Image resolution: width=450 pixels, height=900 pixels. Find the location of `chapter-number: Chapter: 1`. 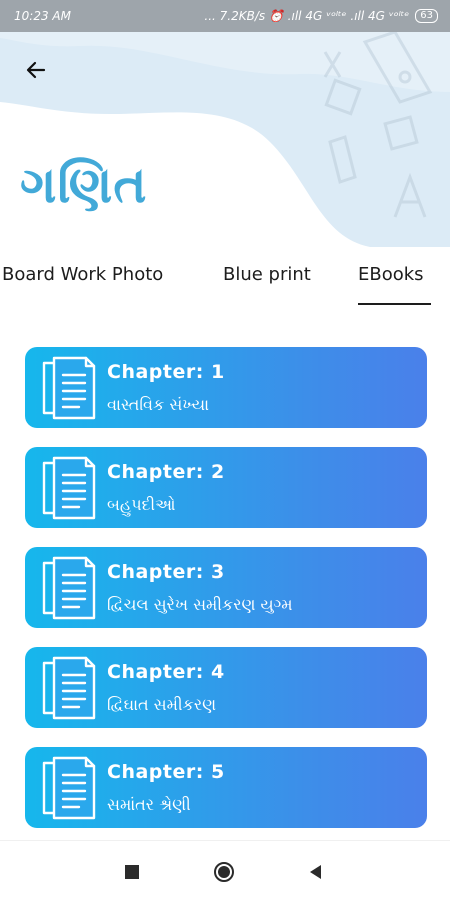

chapter-number: Chapter: 1 is located at coordinates (166, 372).